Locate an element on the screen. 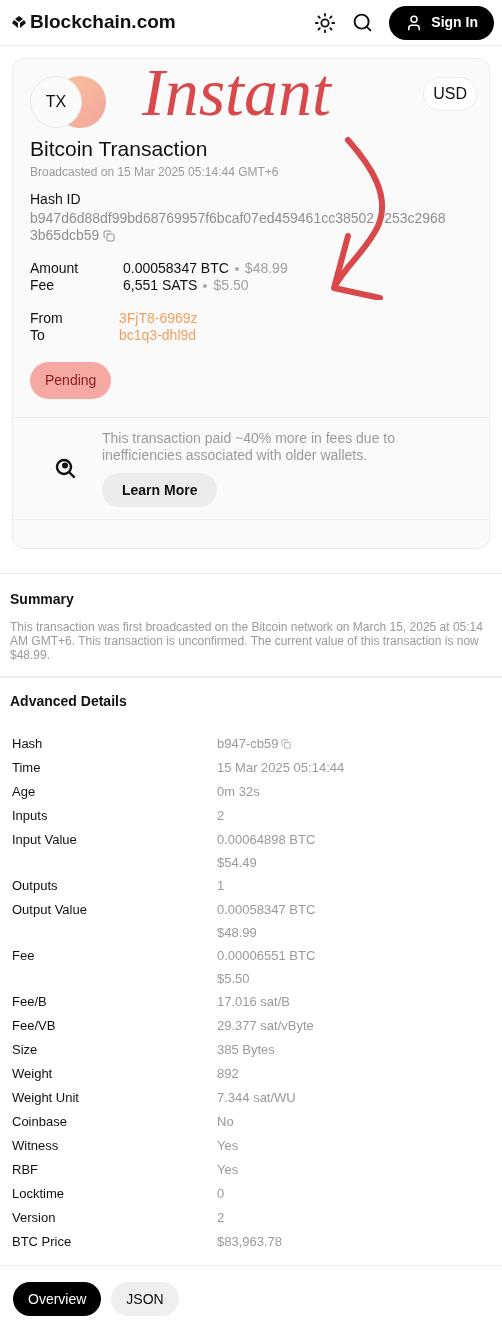  learn-more-button: Learn More is located at coordinates (160, 490).